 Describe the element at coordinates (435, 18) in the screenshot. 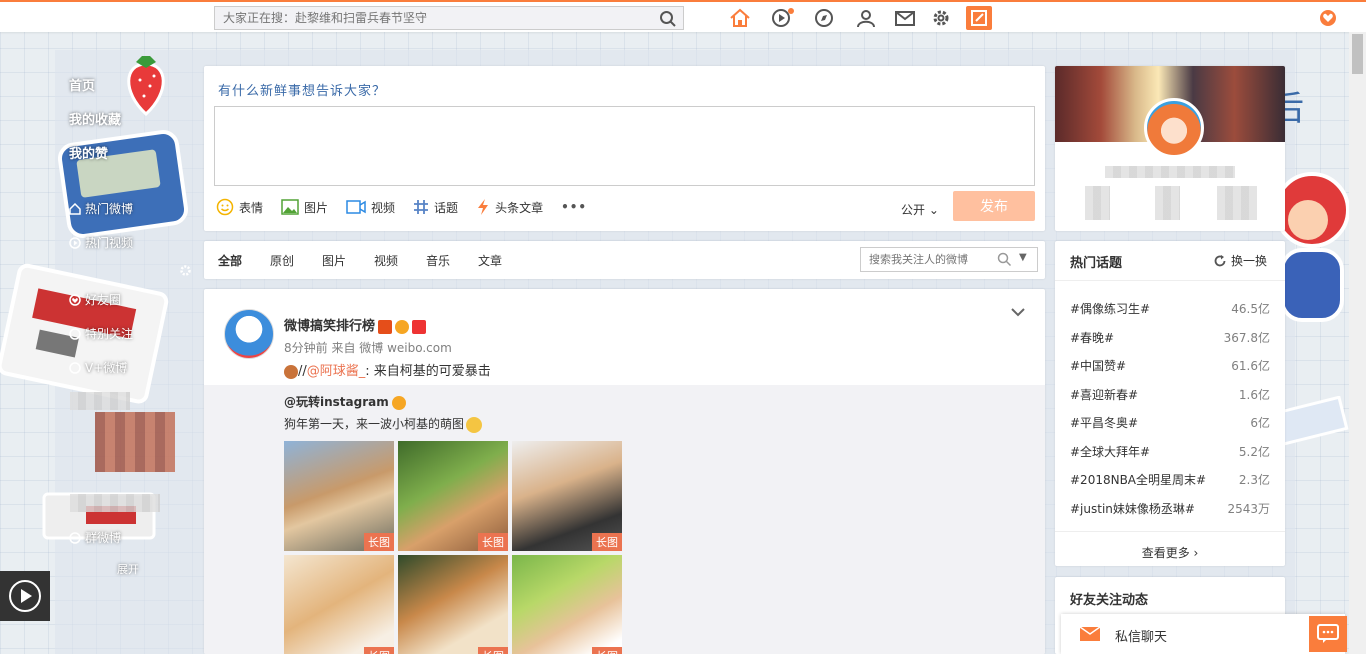

I see `global-search-input` at that location.